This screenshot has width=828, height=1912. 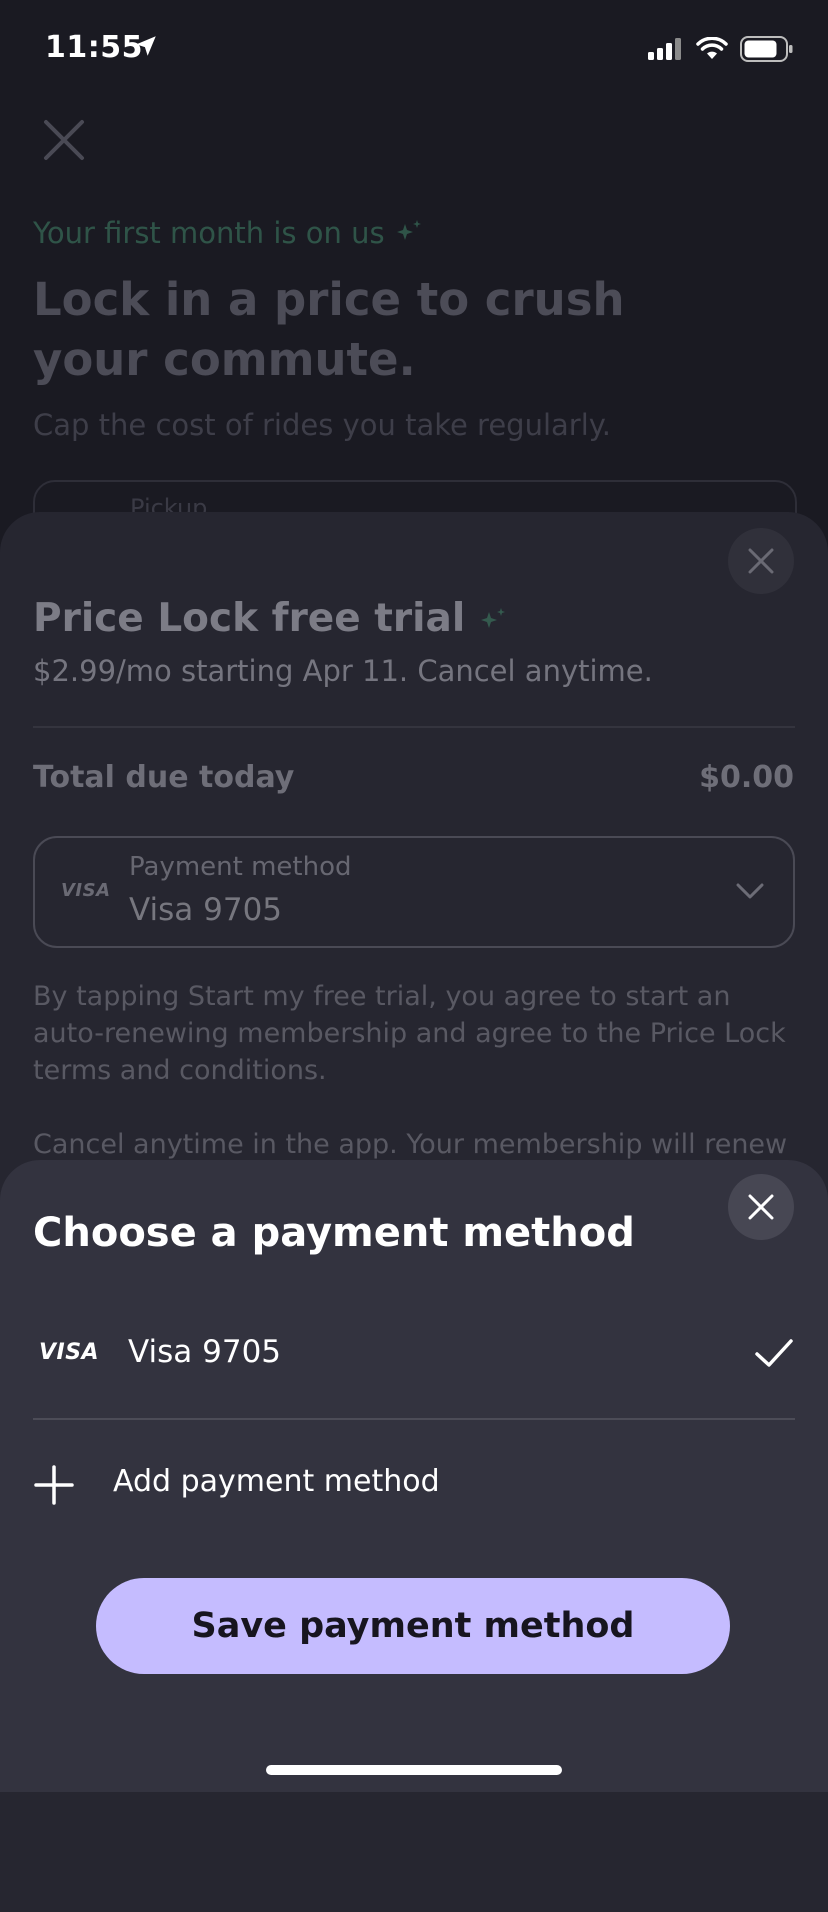 What do you see at coordinates (276, 1481) in the screenshot?
I see `add-payment-method-label: Add payment method` at bounding box center [276, 1481].